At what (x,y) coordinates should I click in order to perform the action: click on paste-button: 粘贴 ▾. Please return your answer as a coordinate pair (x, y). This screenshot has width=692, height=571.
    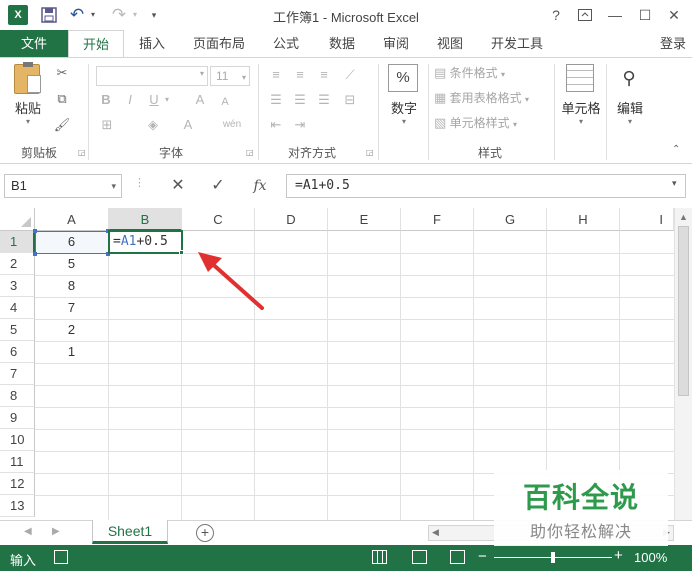
    Looking at the image, I should click on (28, 96).